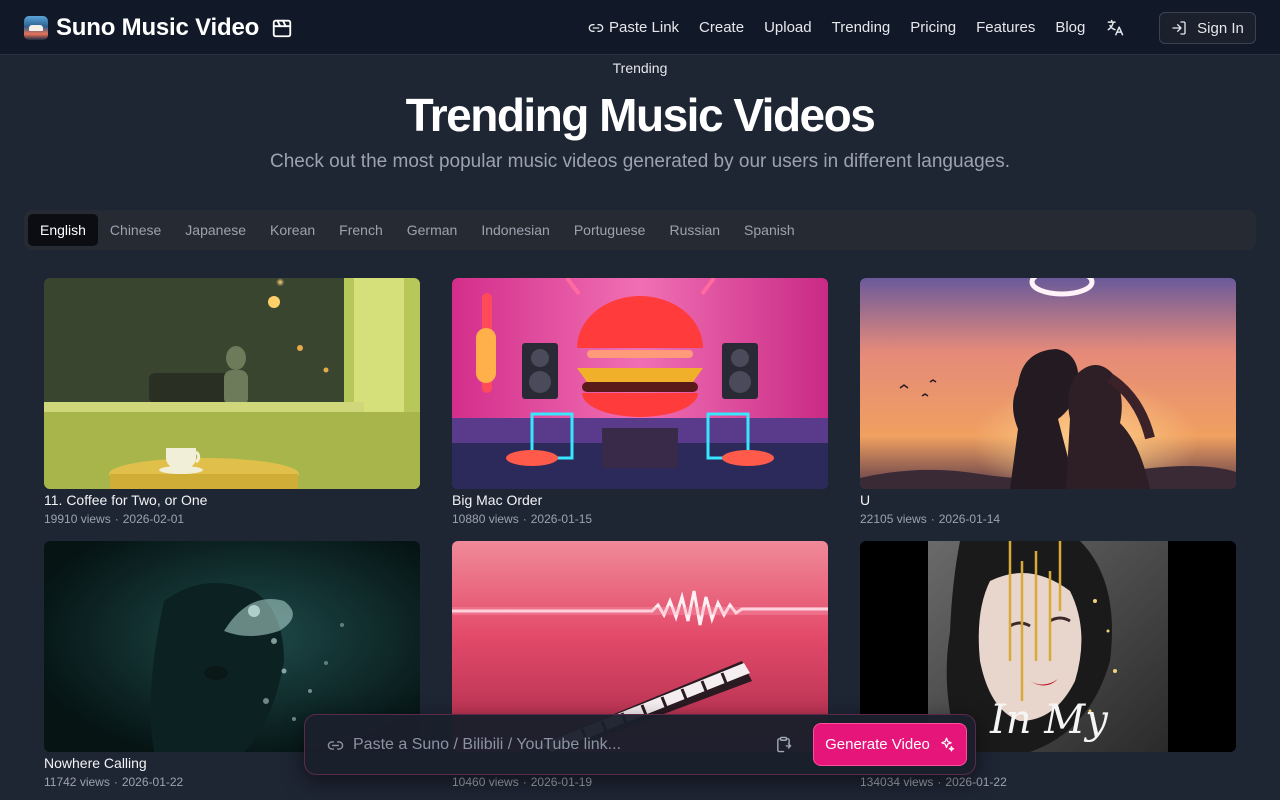 The image size is (1280, 800). Describe the element at coordinates (640, 519) in the screenshot. I see `video-meta: 10880 views · 2026-01-15` at that location.